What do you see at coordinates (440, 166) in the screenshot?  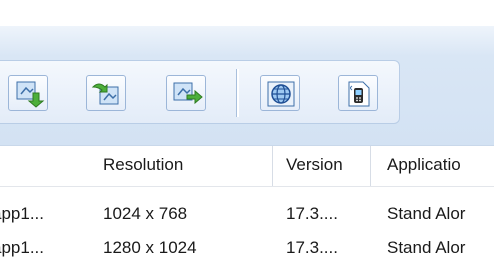 I see `column-header-application: Applicatio` at bounding box center [440, 166].